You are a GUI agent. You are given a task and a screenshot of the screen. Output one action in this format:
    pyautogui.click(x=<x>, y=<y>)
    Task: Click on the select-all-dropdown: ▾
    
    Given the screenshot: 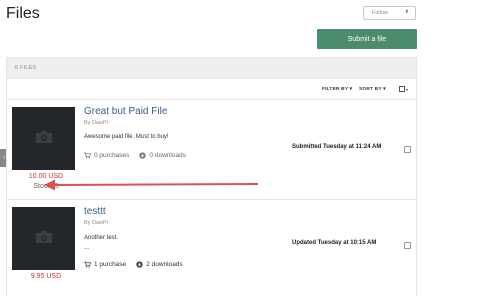 What is the action you would take?
    pyautogui.click(x=404, y=89)
    